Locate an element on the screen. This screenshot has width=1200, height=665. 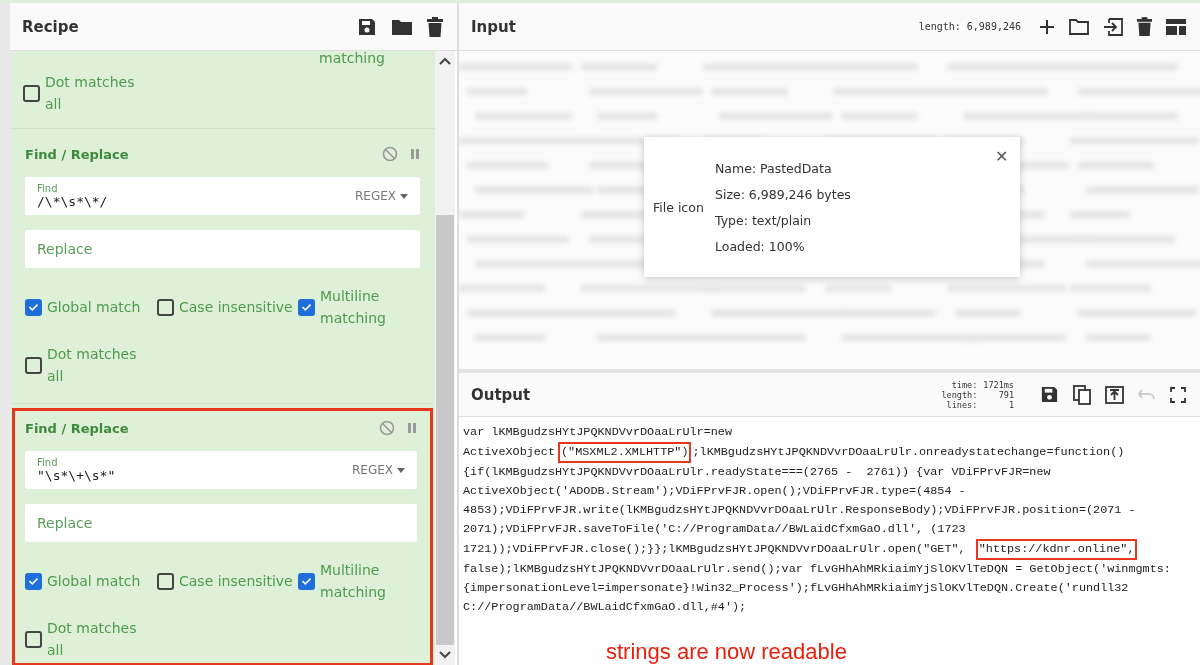
input-length: length: 6,989,246 is located at coordinates (969, 26).